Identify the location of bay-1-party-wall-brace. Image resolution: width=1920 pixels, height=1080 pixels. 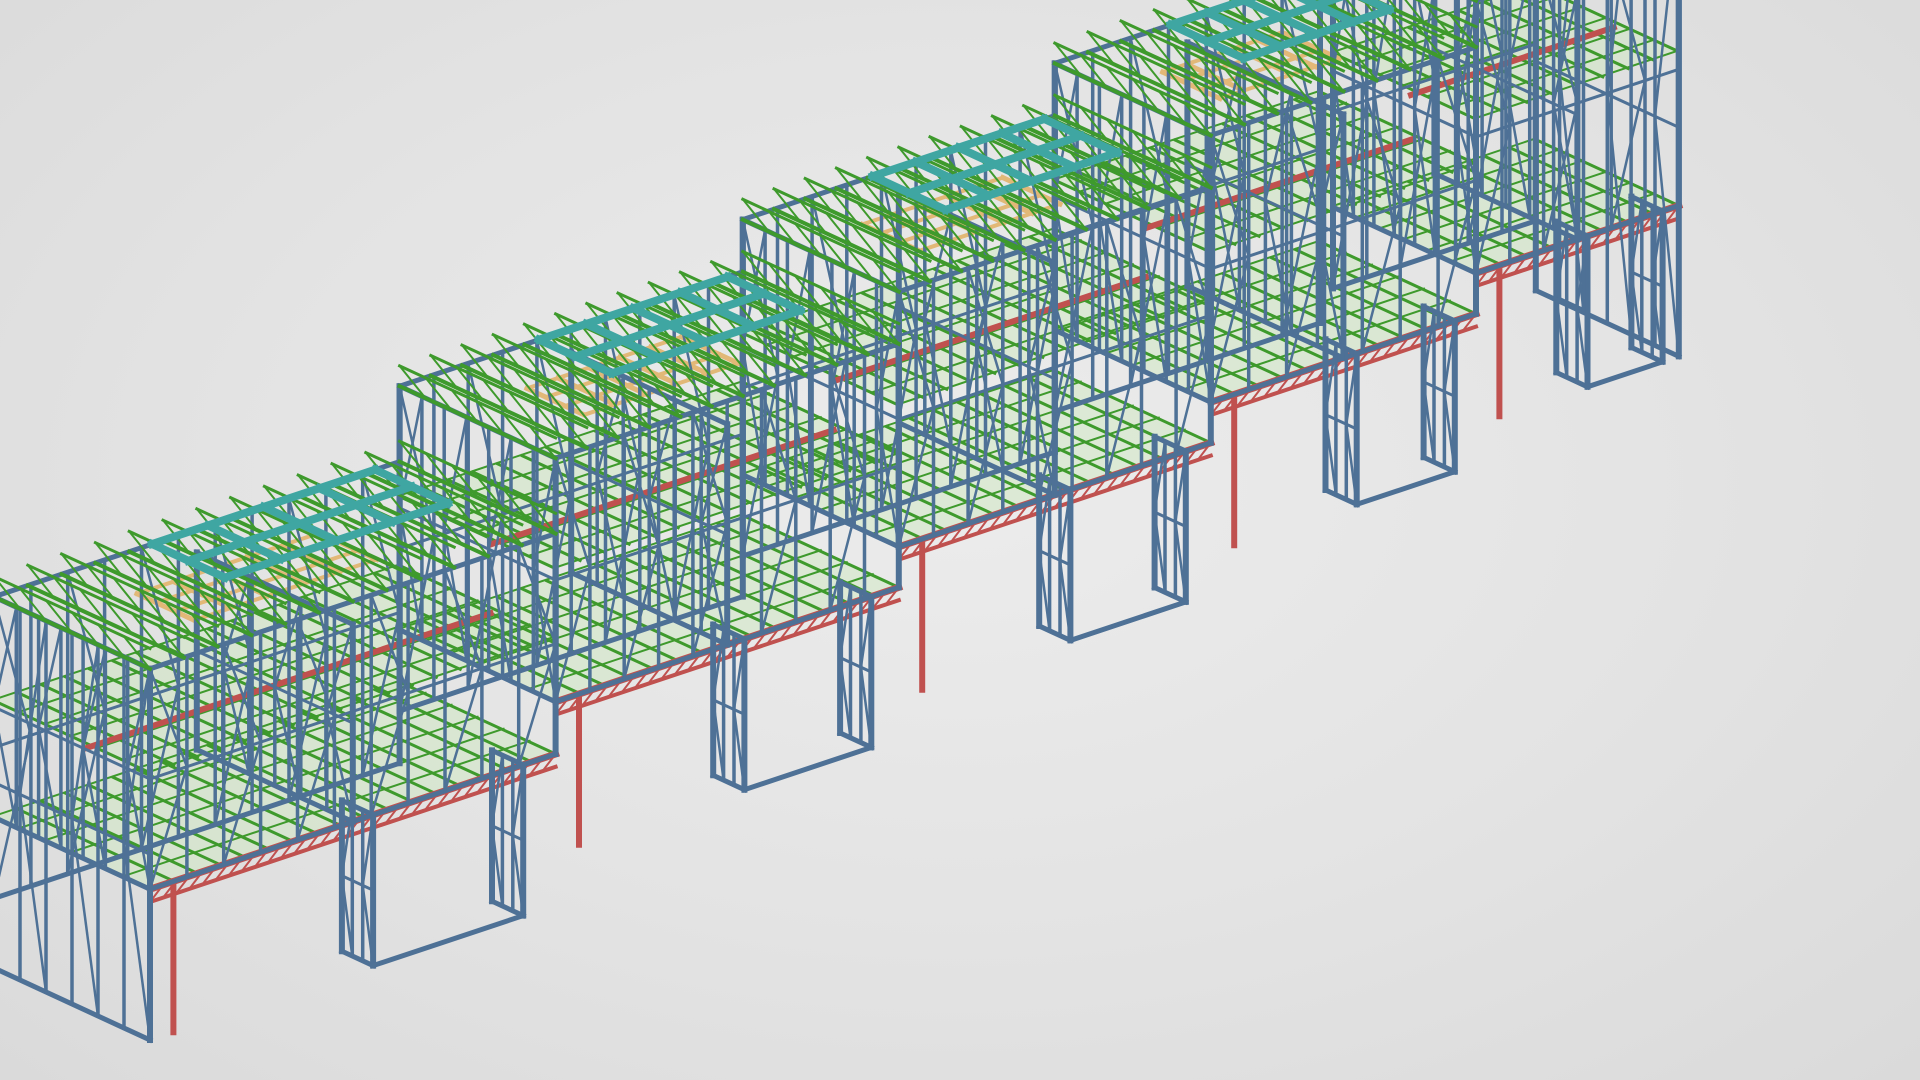
(9, 780).